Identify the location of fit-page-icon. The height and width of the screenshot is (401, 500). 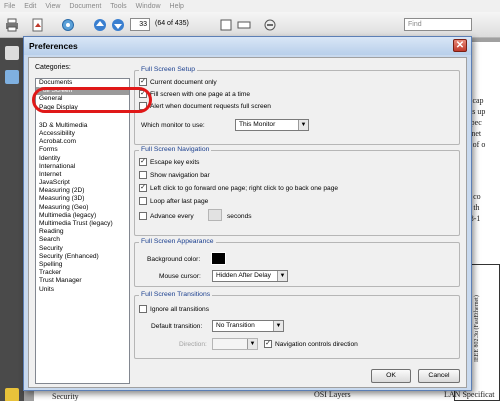
(226, 25).